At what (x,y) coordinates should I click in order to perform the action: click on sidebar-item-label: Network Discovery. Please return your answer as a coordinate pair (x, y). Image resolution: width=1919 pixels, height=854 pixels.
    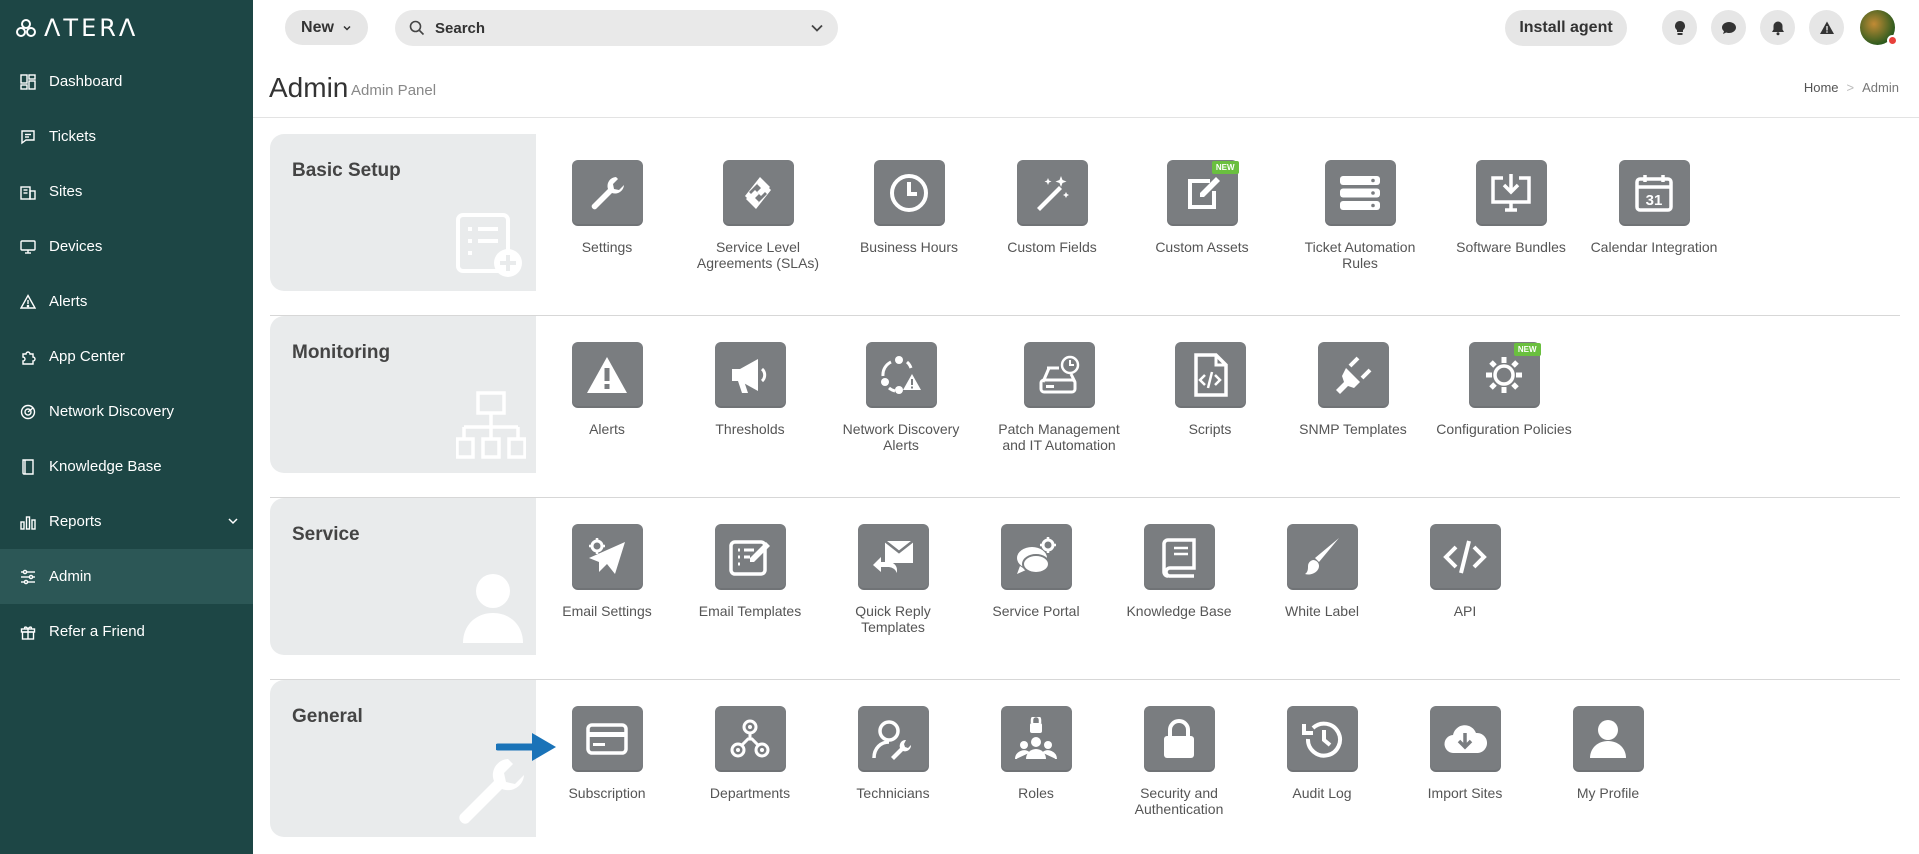
    Looking at the image, I should click on (112, 411).